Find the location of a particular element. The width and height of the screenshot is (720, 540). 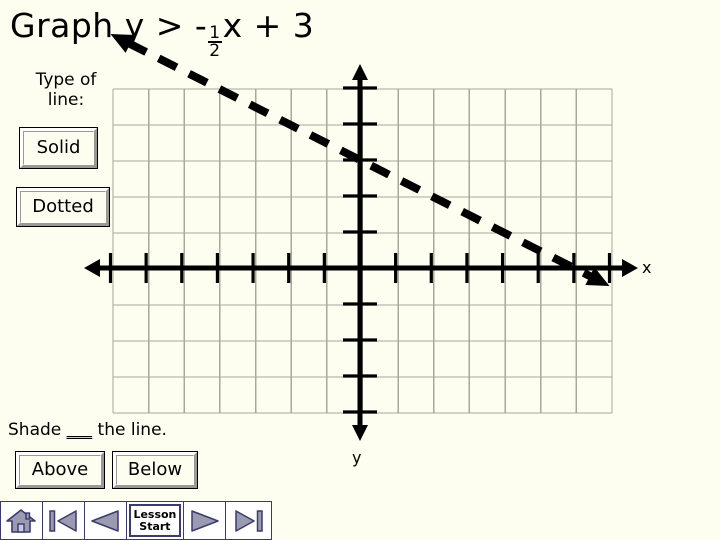

dotted-button-label: Dotted is located at coordinates (63, 206).